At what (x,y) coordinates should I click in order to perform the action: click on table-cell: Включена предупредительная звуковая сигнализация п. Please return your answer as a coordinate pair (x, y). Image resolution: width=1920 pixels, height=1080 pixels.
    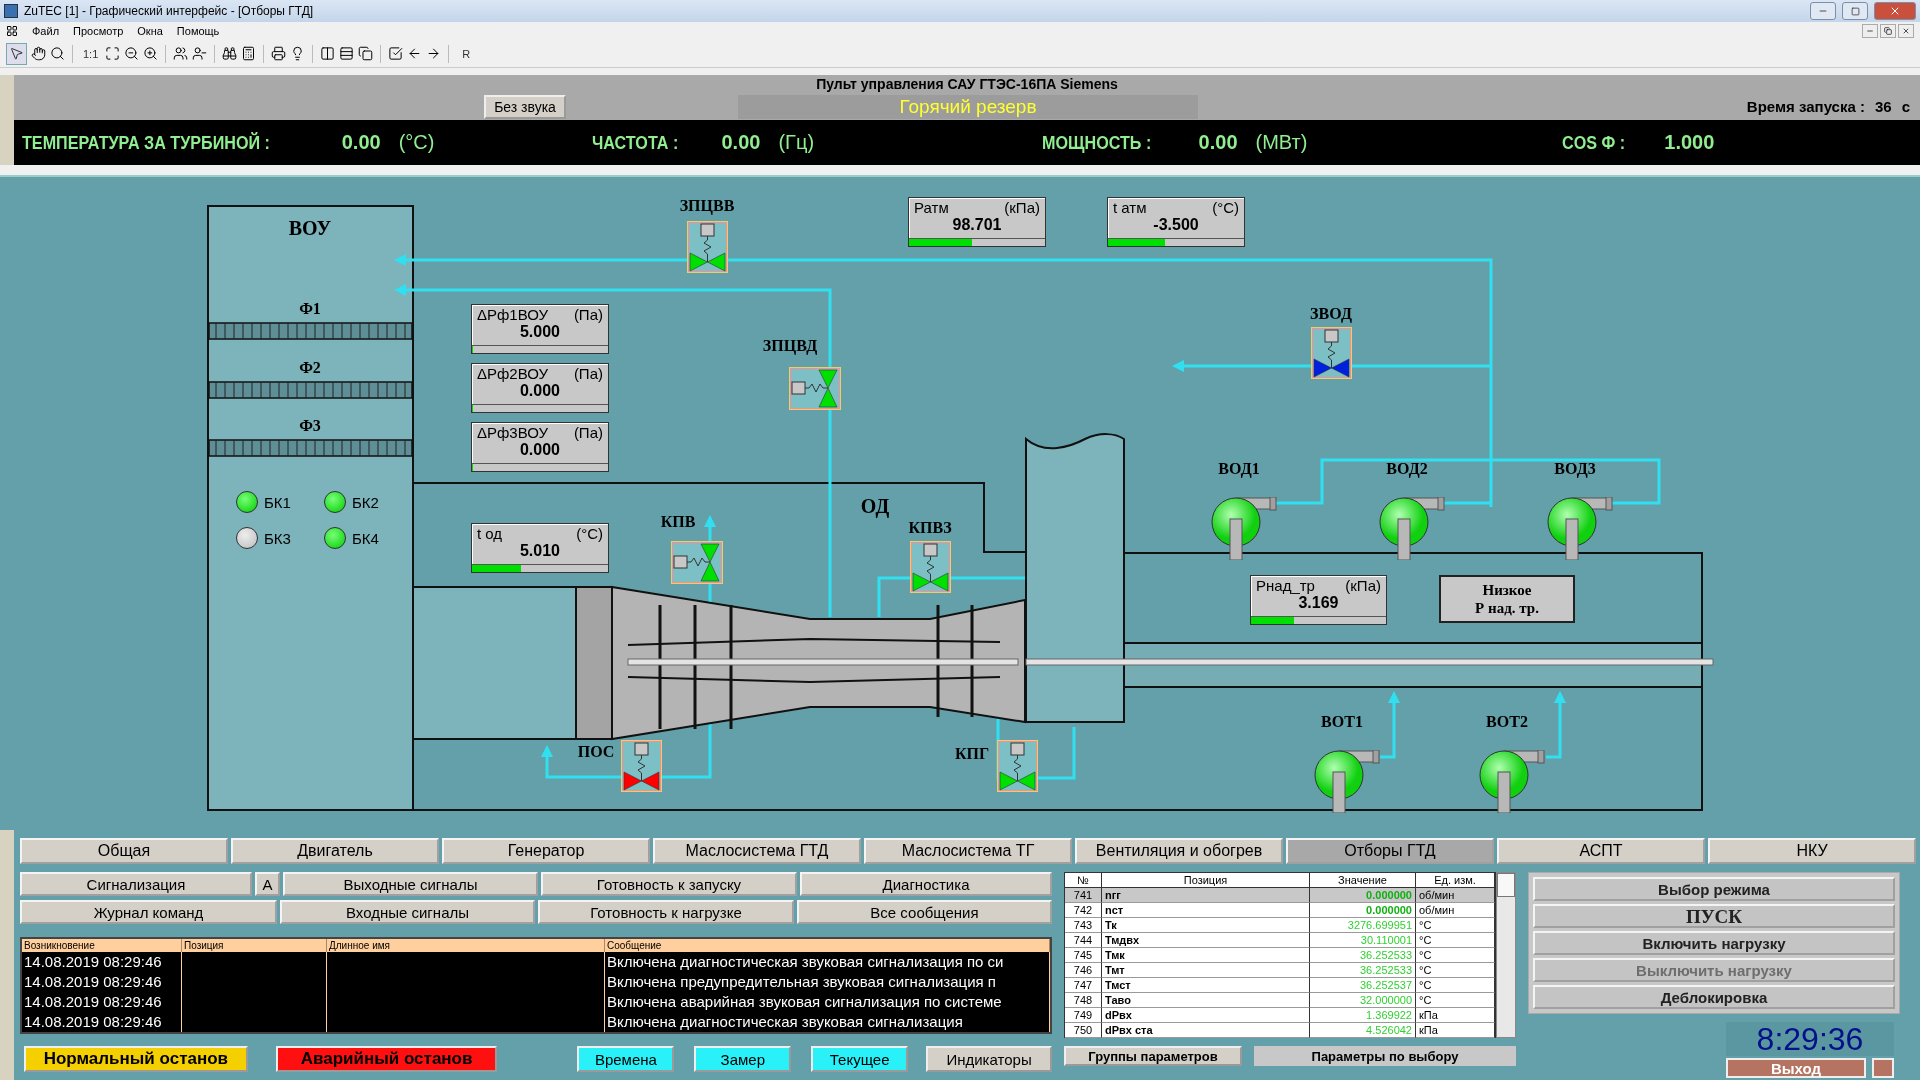
    Looking at the image, I should click on (827, 982).